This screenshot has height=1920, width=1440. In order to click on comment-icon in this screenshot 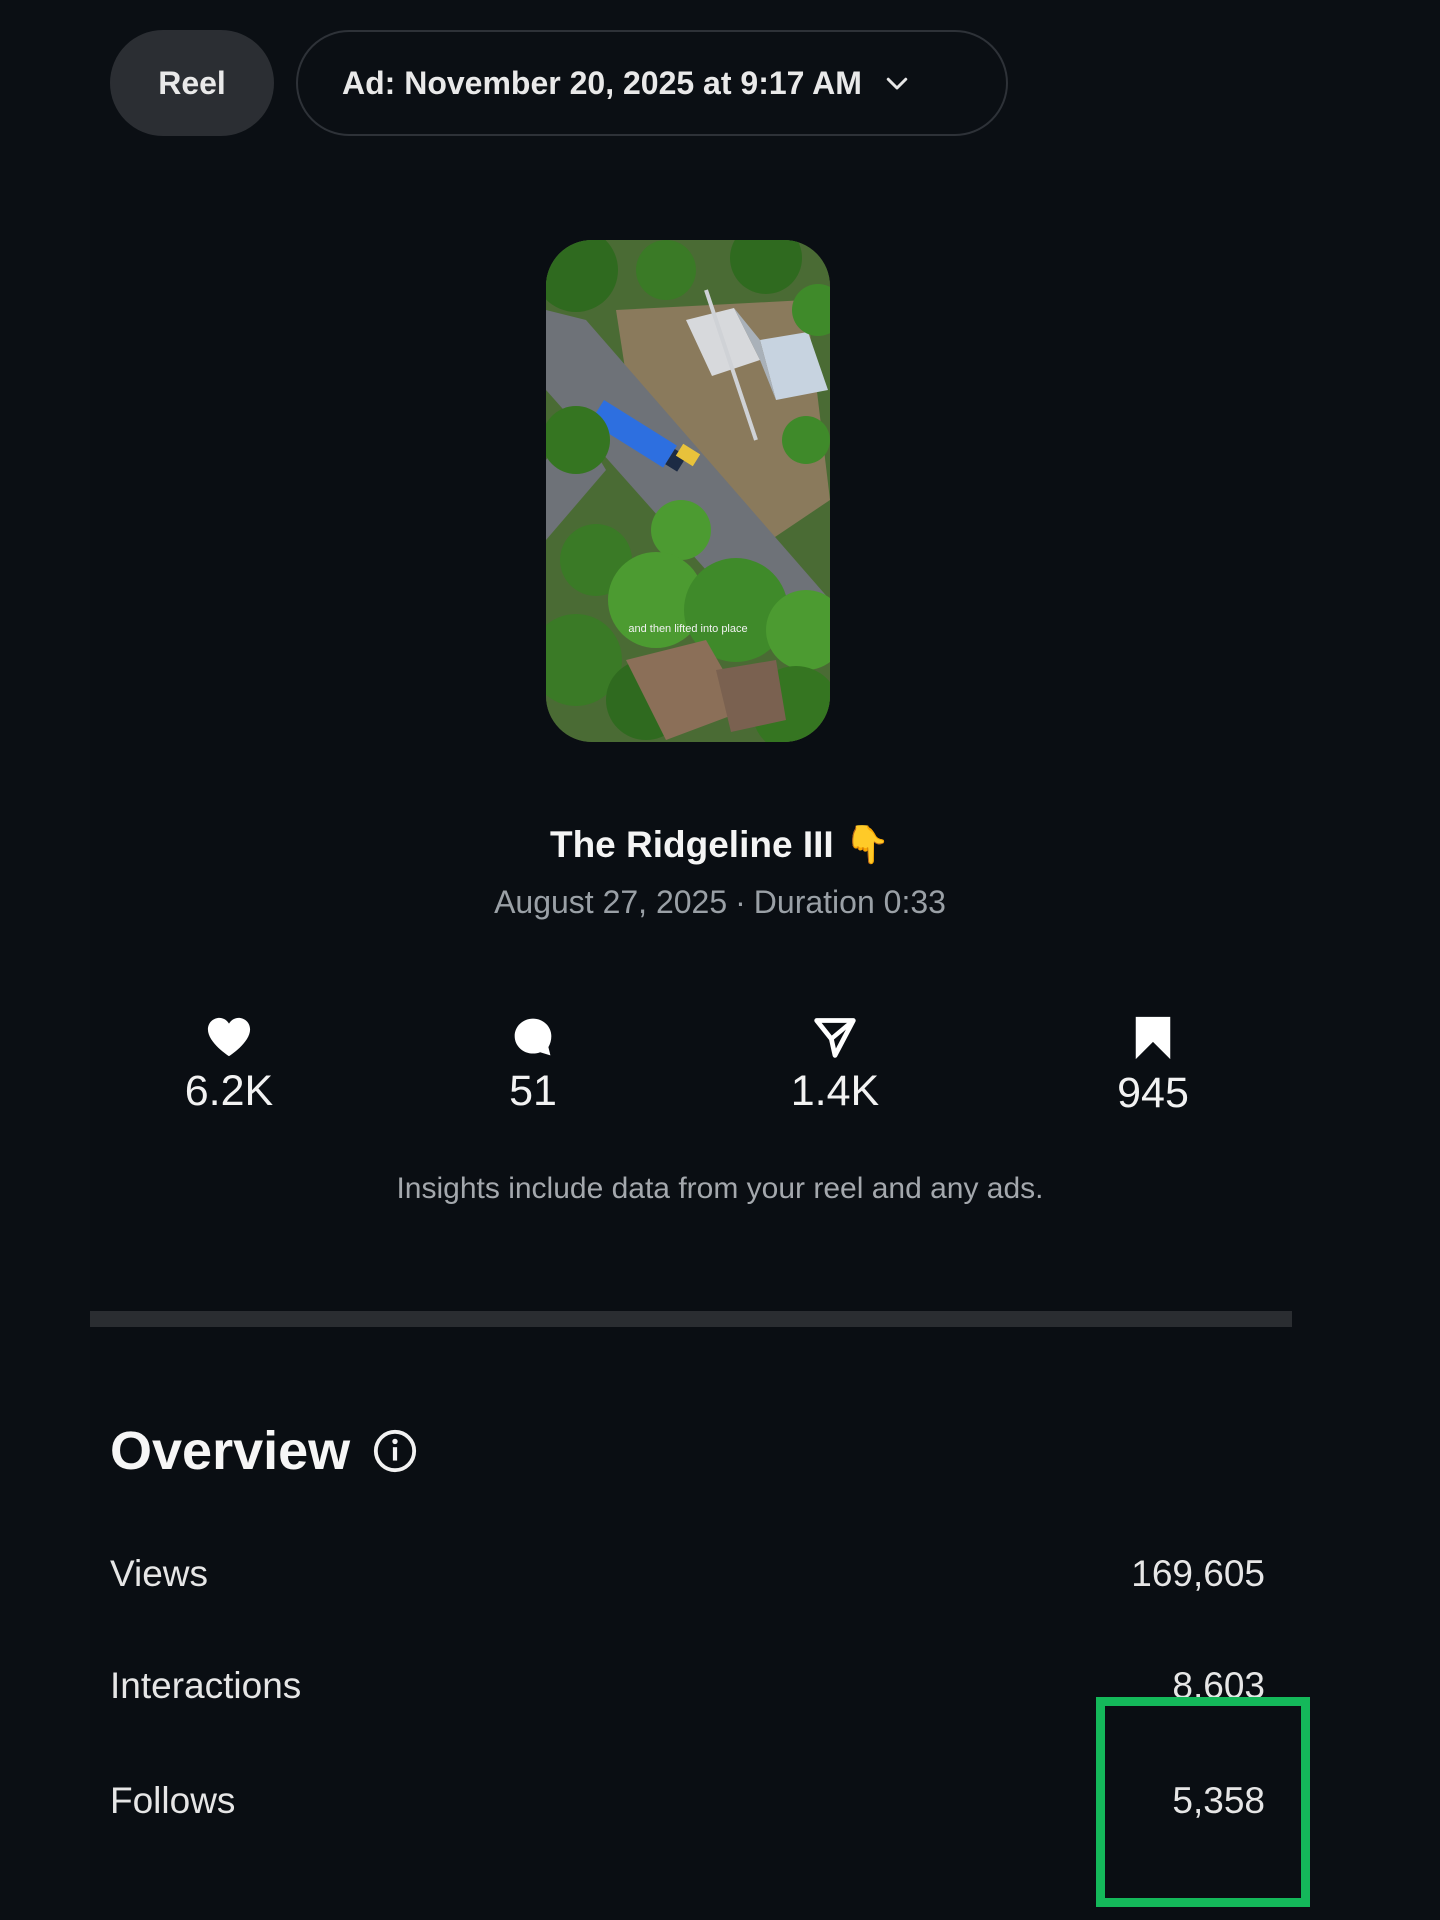, I will do `click(533, 1037)`.